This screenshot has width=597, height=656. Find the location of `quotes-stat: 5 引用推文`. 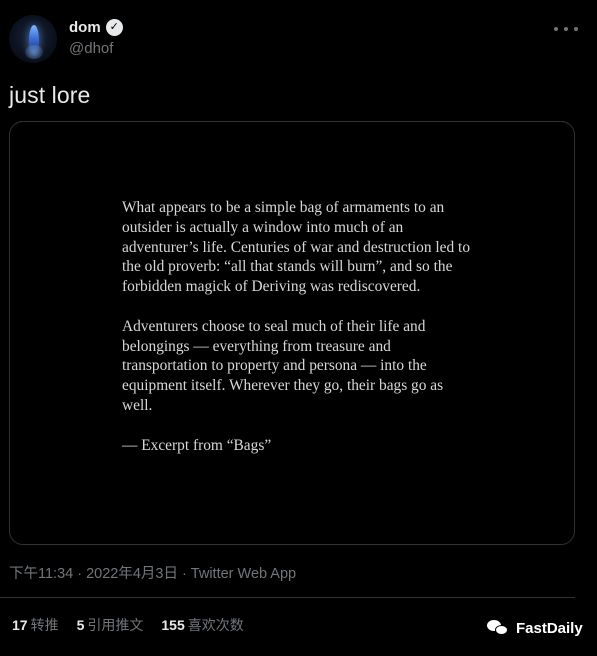

quotes-stat: 5 引用推文 is located at coordinates (110, 625).